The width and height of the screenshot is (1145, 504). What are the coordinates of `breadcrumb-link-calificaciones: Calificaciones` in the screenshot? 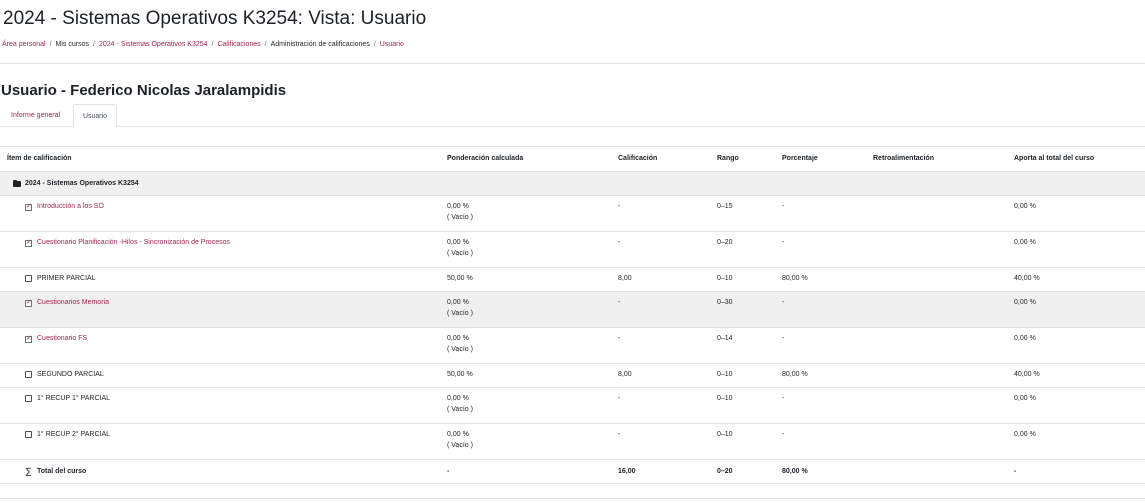 It's located at (238, 44).